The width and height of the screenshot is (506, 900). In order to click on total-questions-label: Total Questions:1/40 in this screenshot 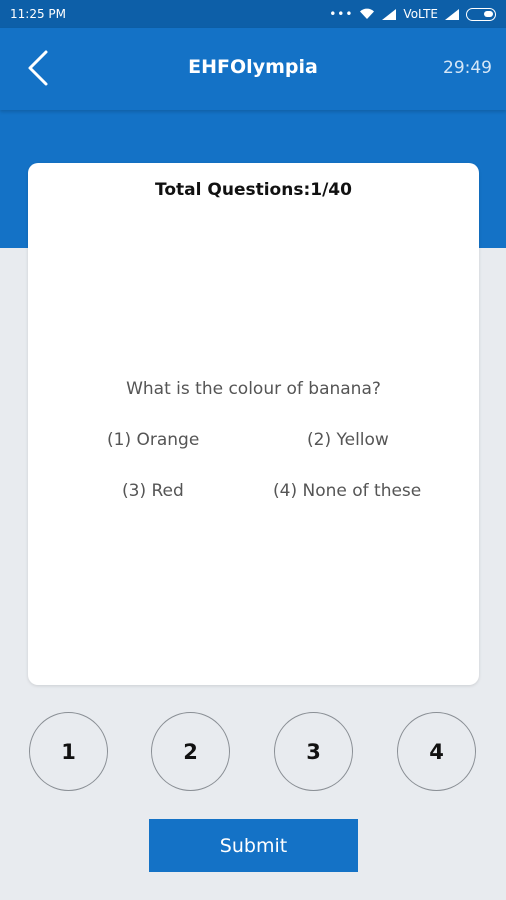, I will do `click(253, 190)`.